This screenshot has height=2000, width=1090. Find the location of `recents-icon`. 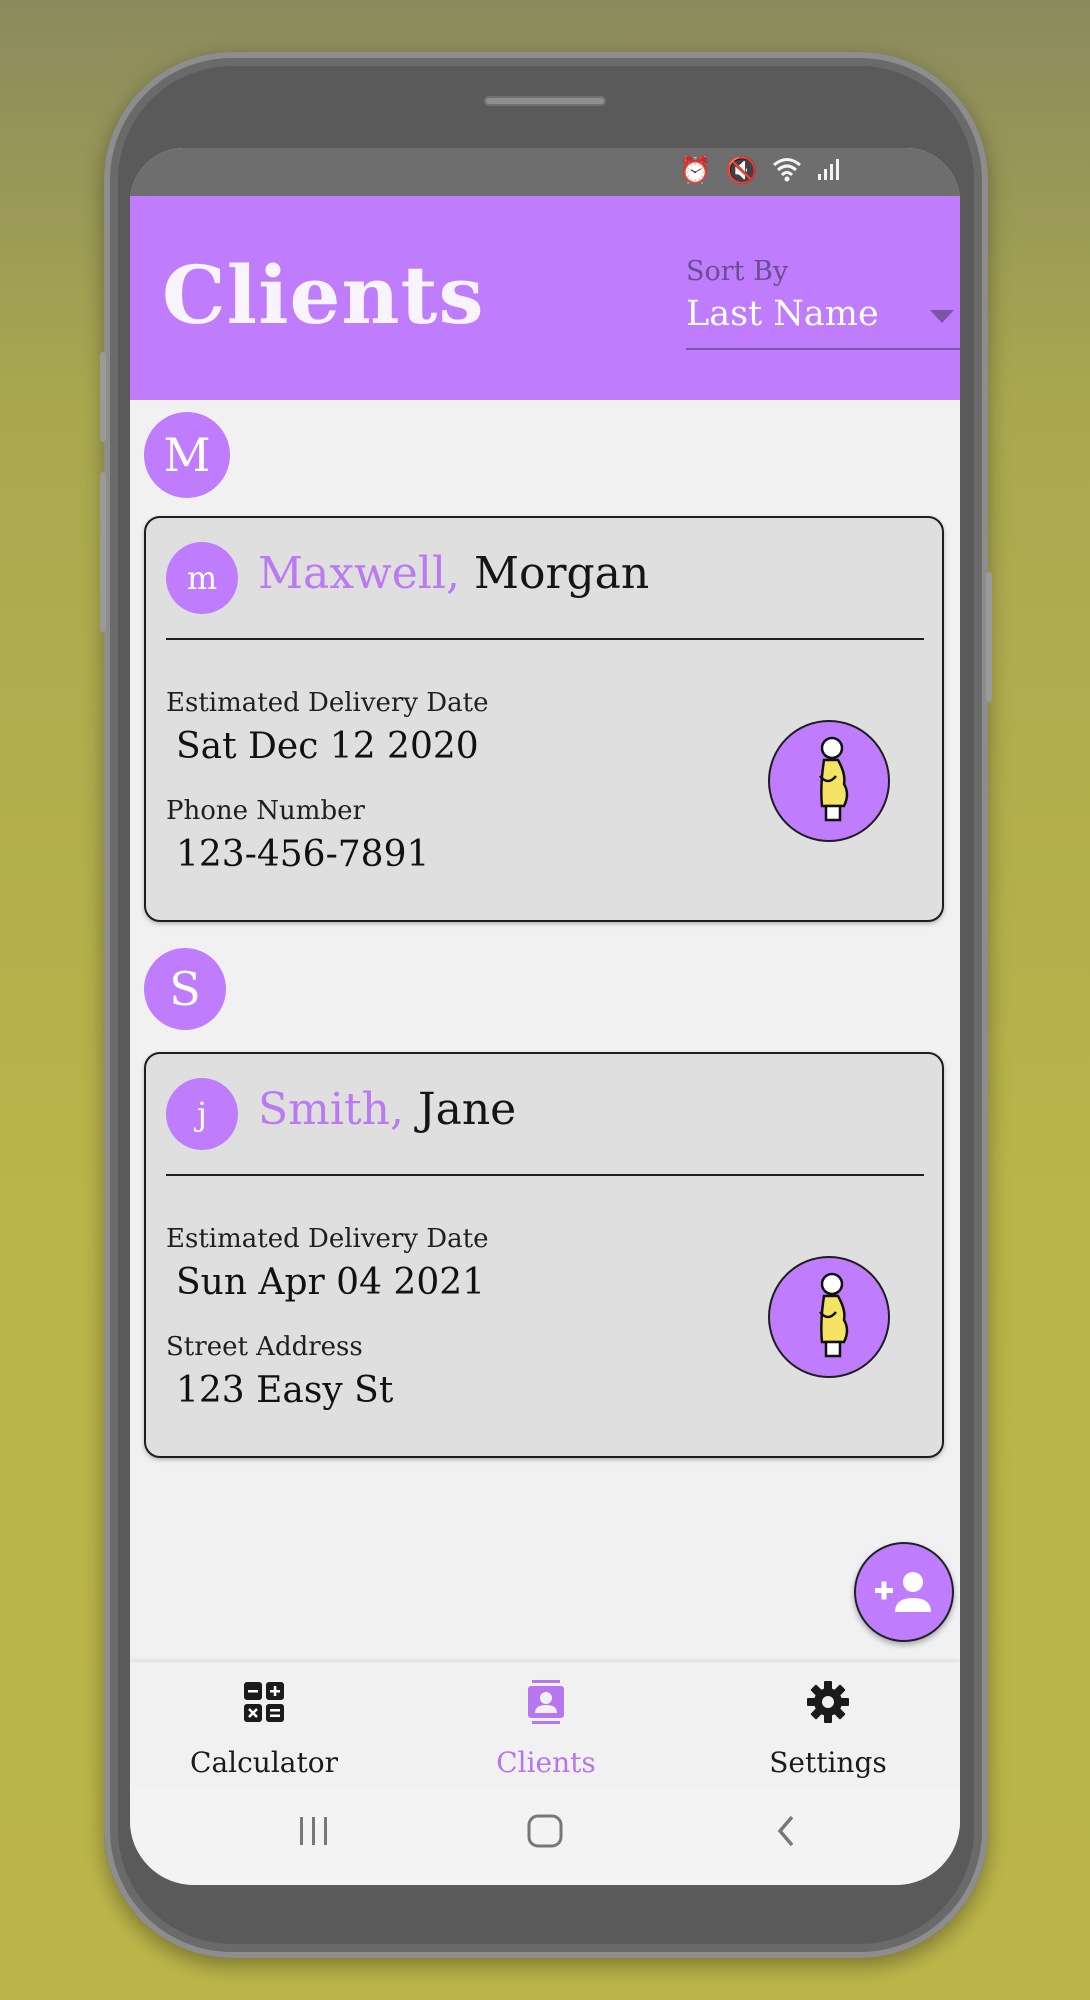

recents-icon is located at coordinates (314, 1831).